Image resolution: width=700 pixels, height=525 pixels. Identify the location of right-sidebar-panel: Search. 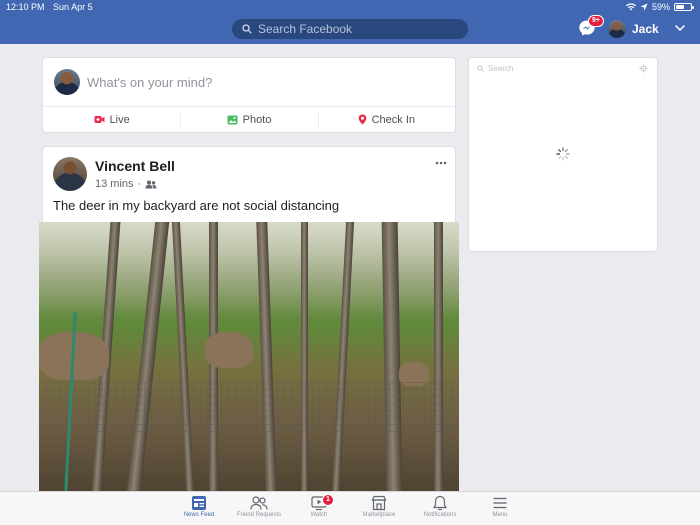
(563, 154).